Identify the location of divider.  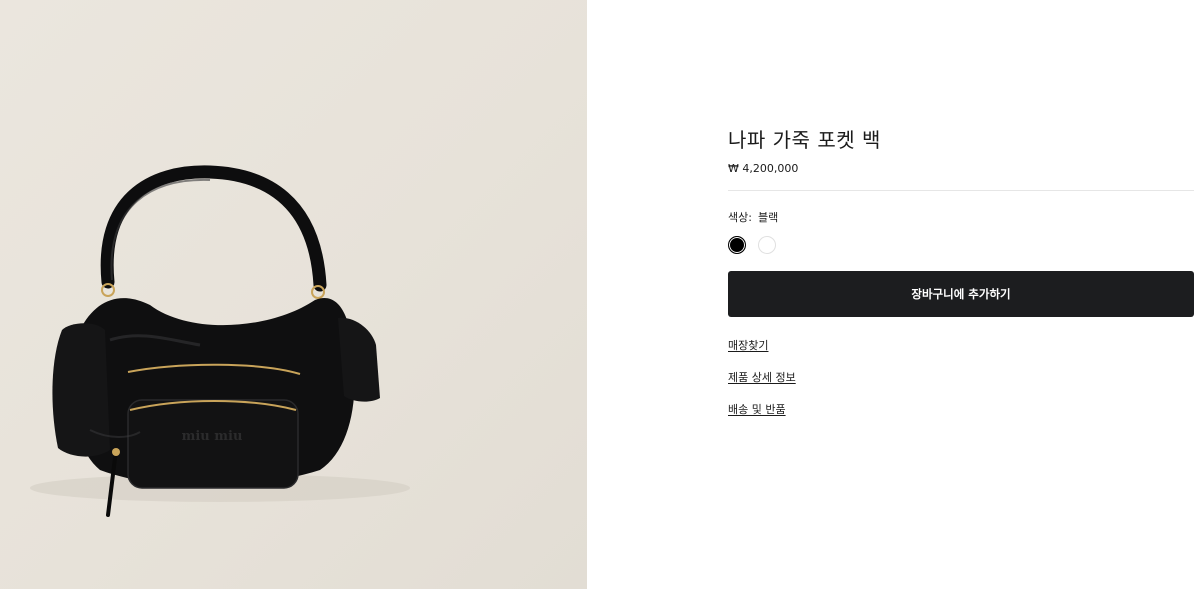
(961, 190).